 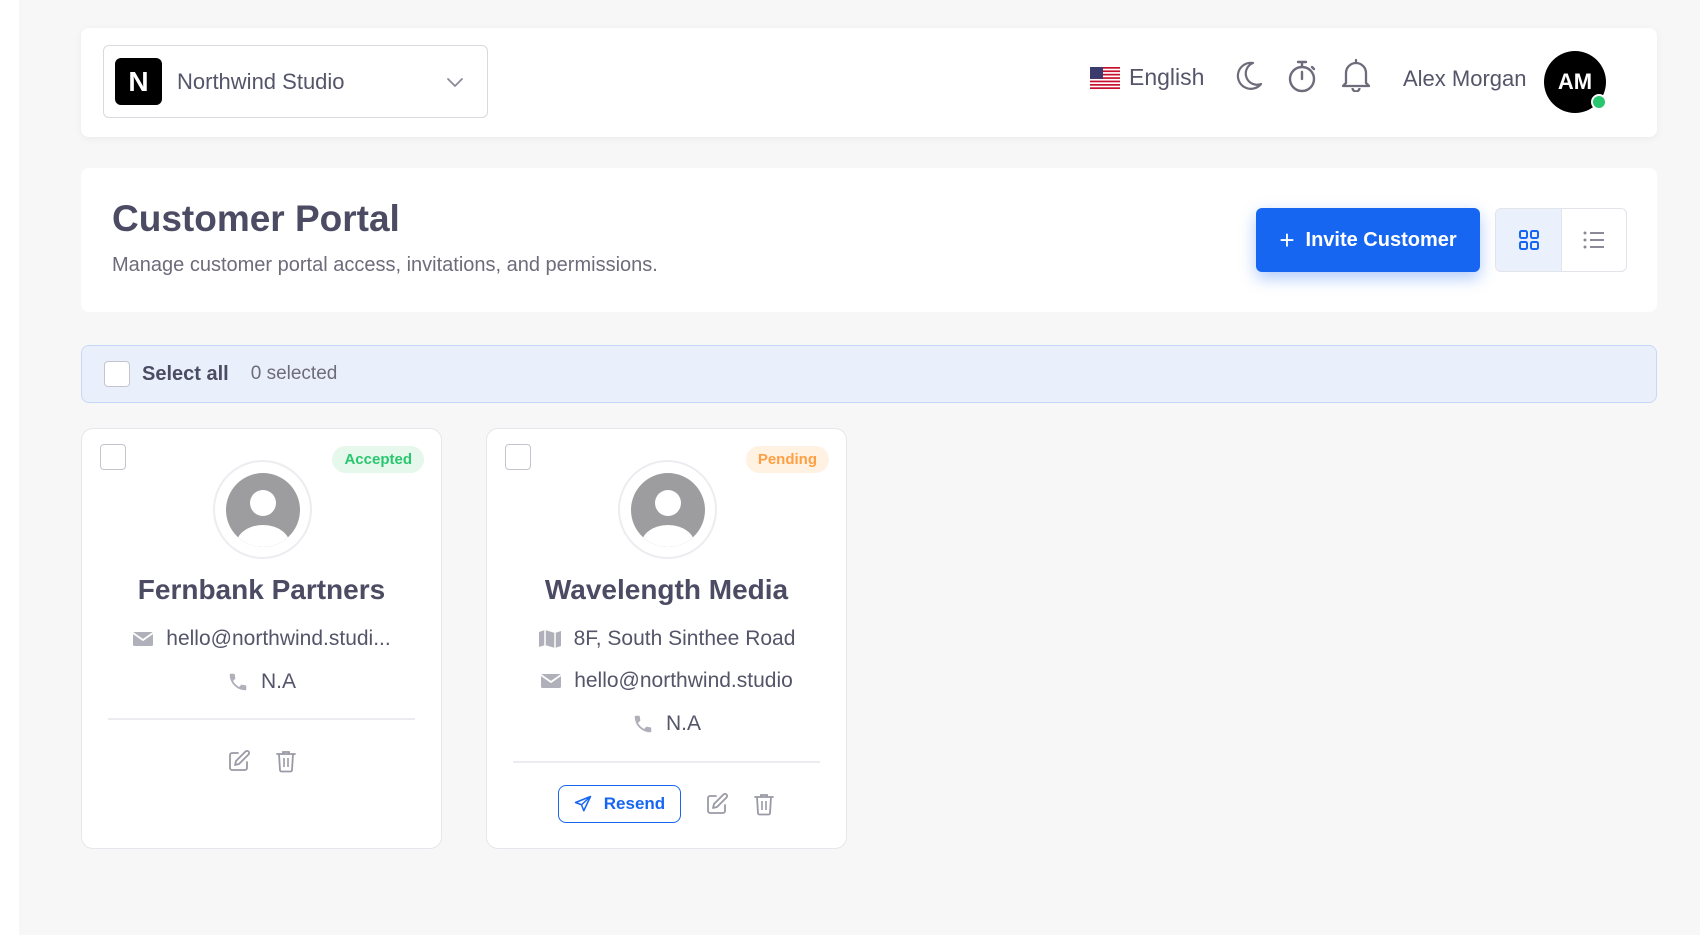 What do you see at coordinates (294, 373) in the screenshot?
I see `selected-count: 0 selected` at bounding box center [294, 373].